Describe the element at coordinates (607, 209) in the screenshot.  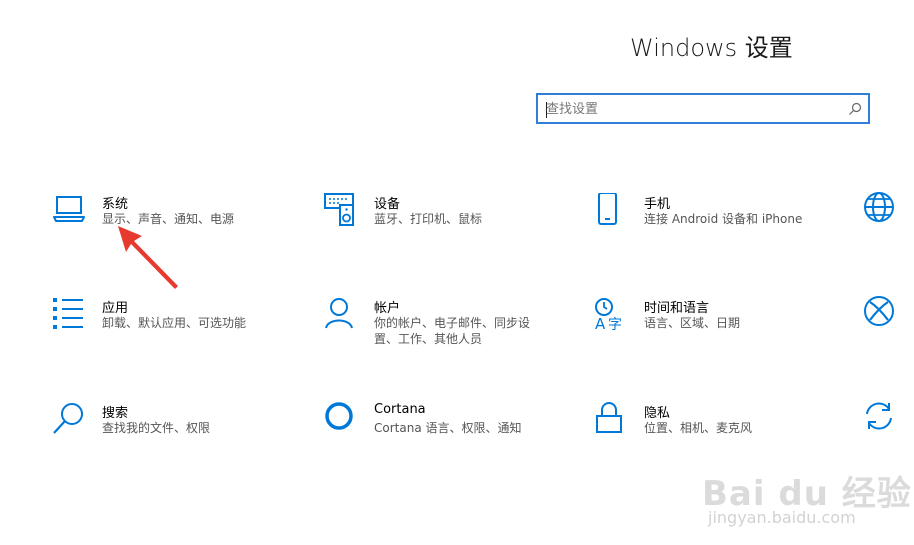
I see `phone-icon` at that location.